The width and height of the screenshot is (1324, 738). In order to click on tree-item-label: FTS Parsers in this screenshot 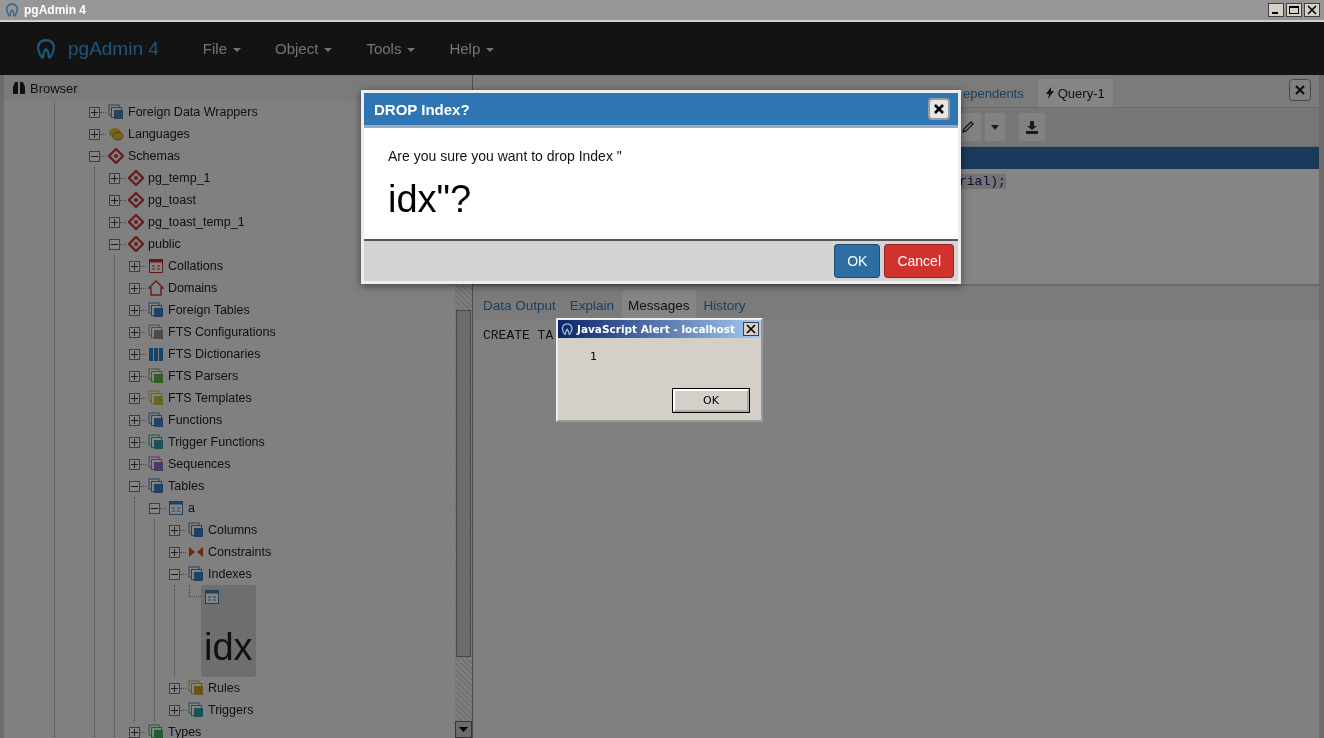, I will do `click(203, 376)`.